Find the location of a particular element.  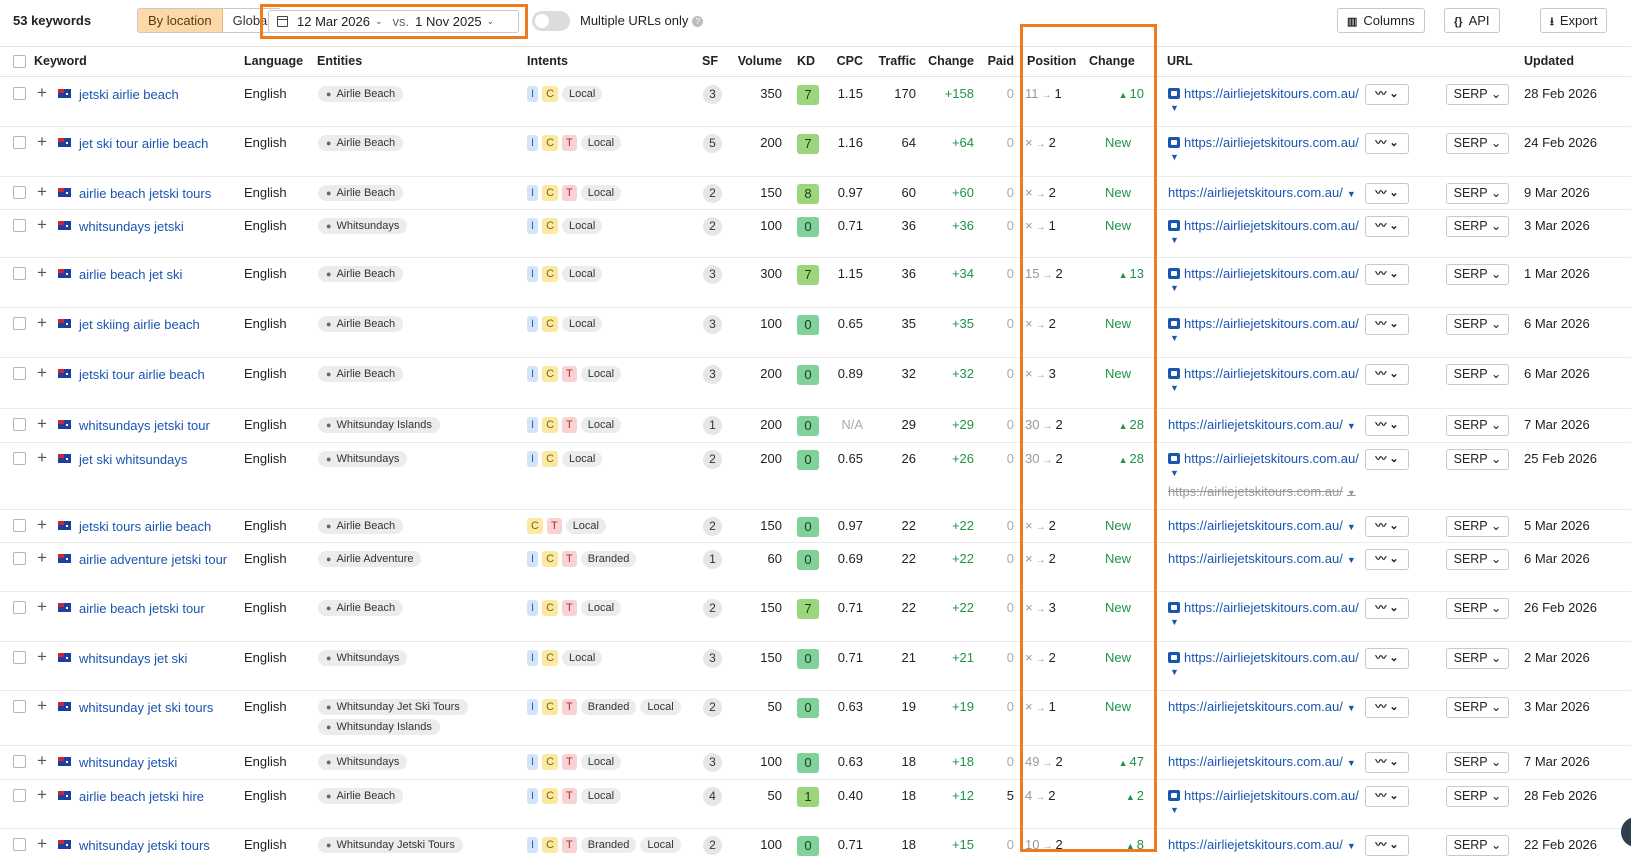

keyword-link: airlie beach jetski tours is located at coordinates (154, 193).